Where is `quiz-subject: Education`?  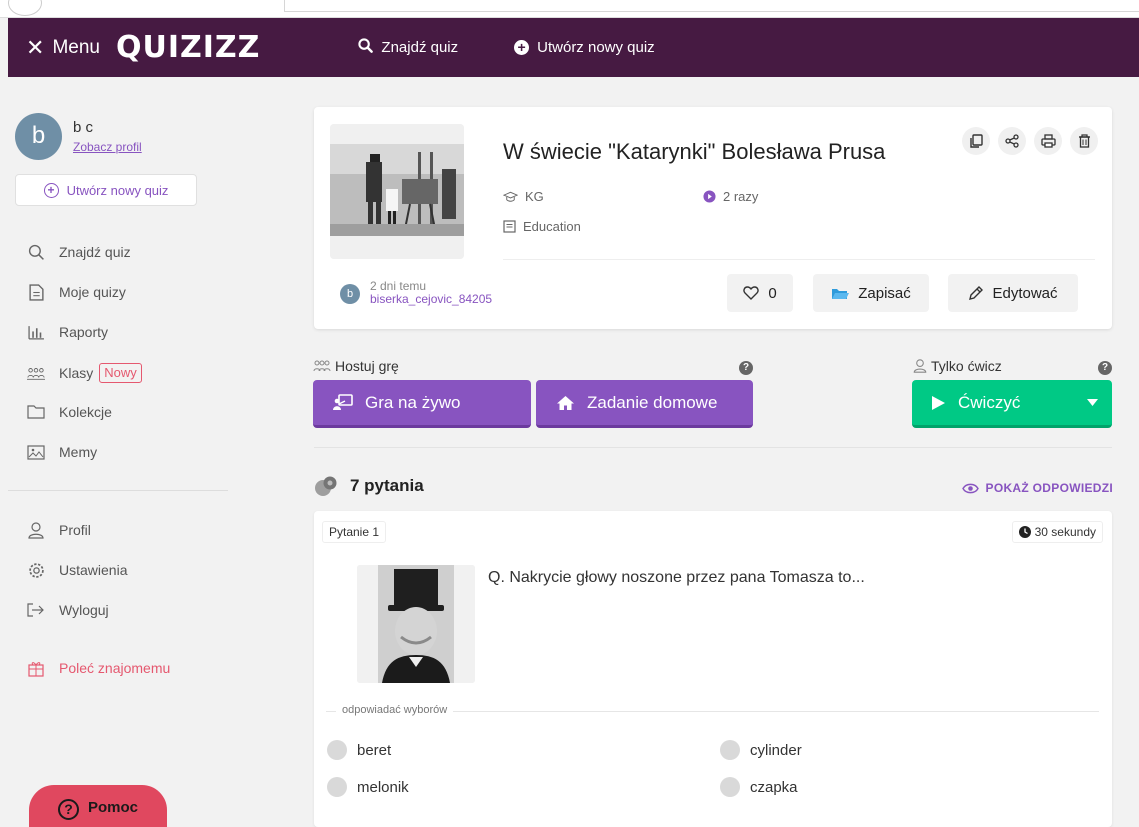
quiz-subject: Education is located at coordinates (542, 226).